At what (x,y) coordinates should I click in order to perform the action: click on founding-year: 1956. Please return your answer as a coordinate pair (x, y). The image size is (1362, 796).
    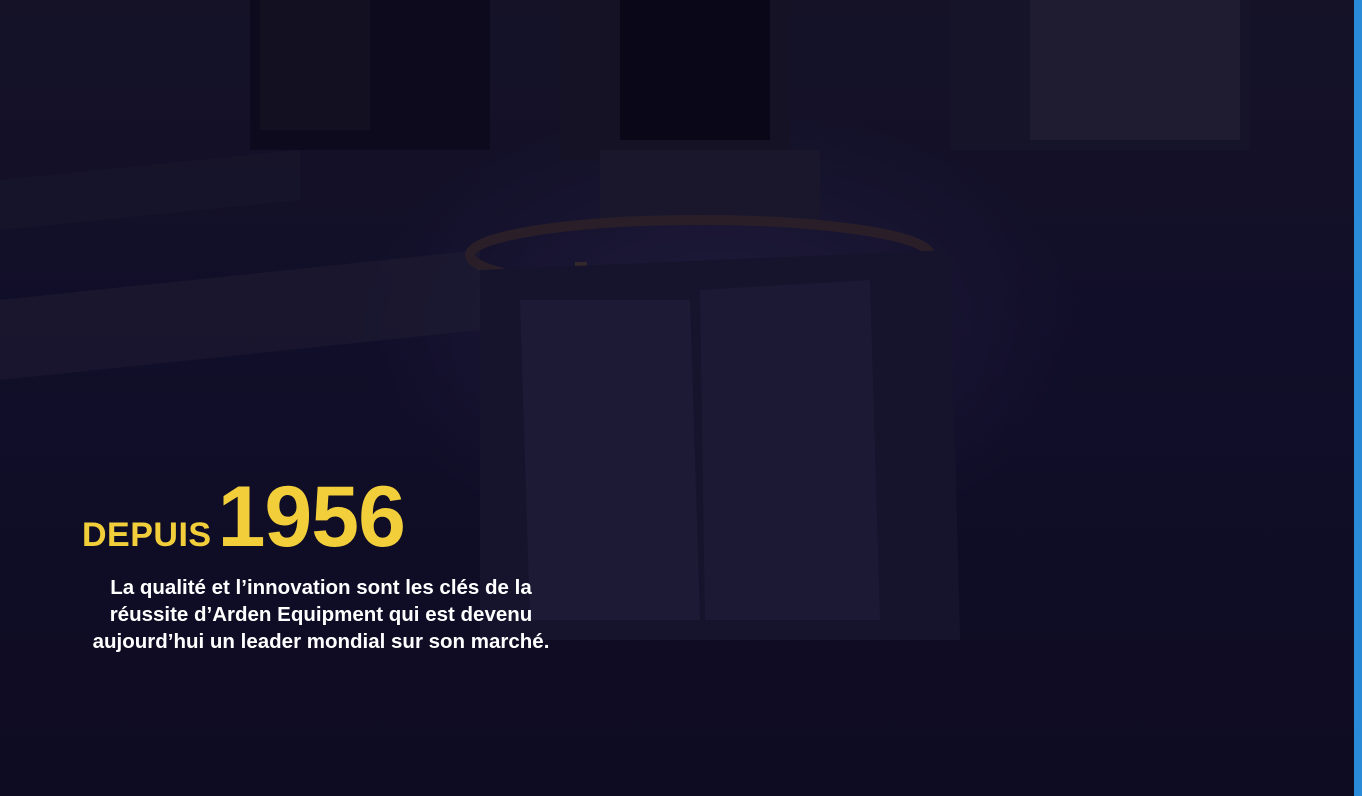
    Looking at the image, I should click on (311, 517).